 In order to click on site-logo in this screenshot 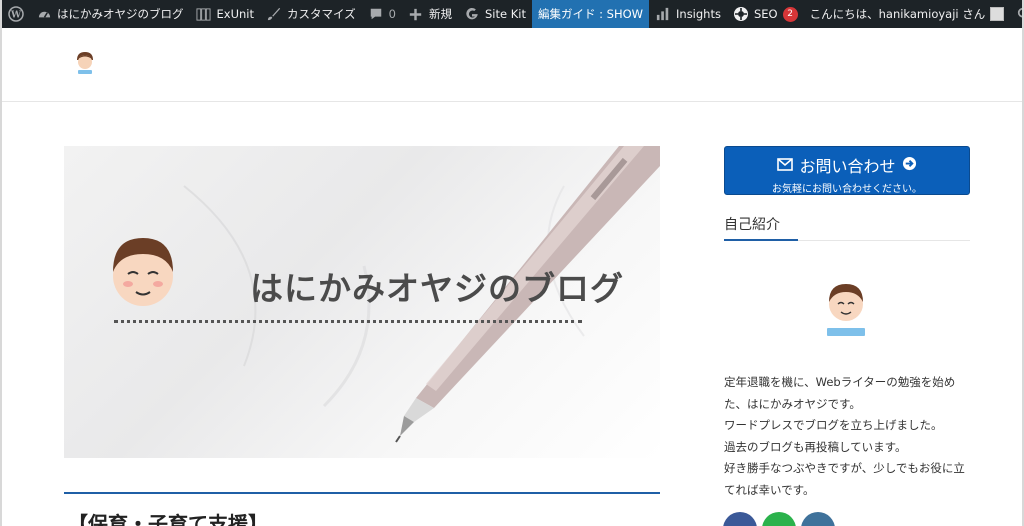, I will do `click(85, 63)`.